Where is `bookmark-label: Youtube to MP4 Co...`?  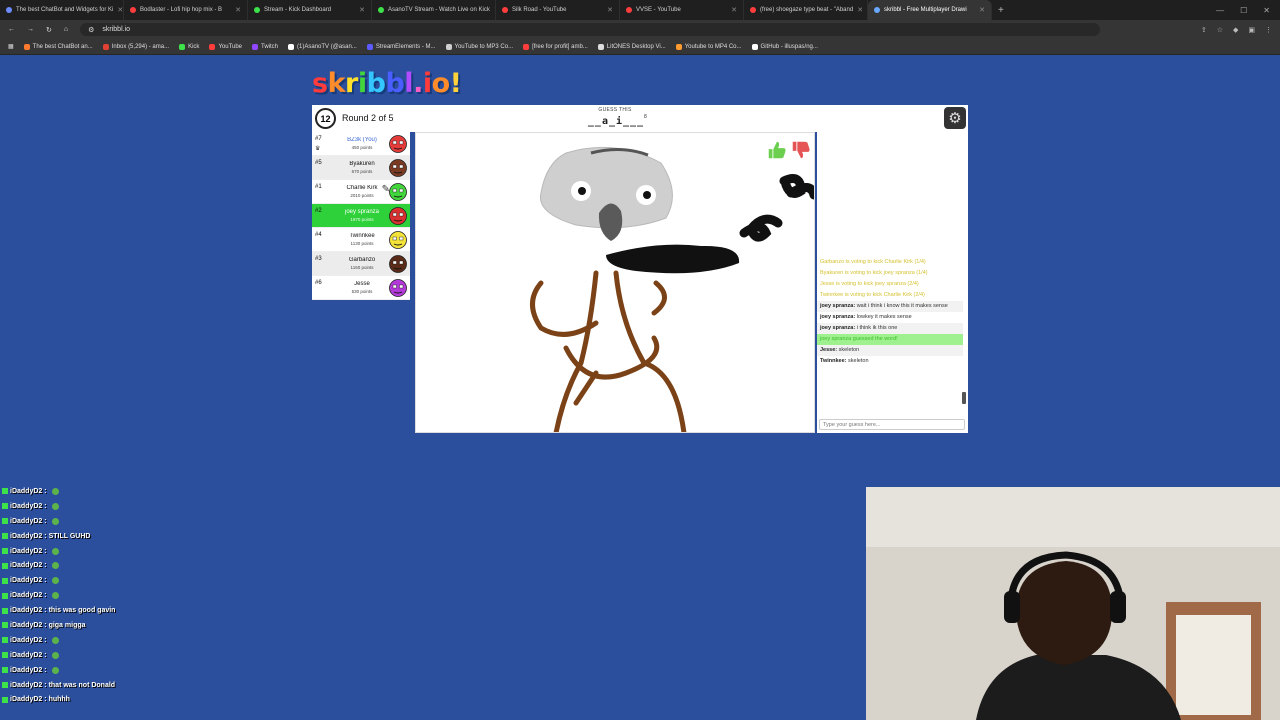
bookmark-label: Youtube to MP4 Co... is located at coordinates (713, 46).